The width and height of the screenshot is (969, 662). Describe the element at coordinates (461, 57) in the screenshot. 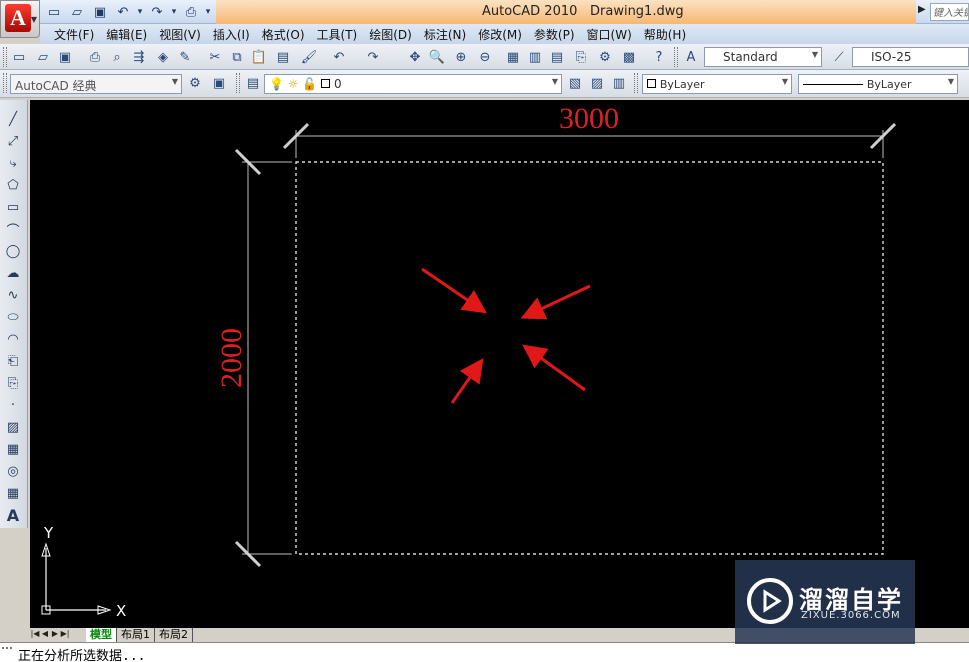

I see `zoom-window-icon: ⊕` at that location.